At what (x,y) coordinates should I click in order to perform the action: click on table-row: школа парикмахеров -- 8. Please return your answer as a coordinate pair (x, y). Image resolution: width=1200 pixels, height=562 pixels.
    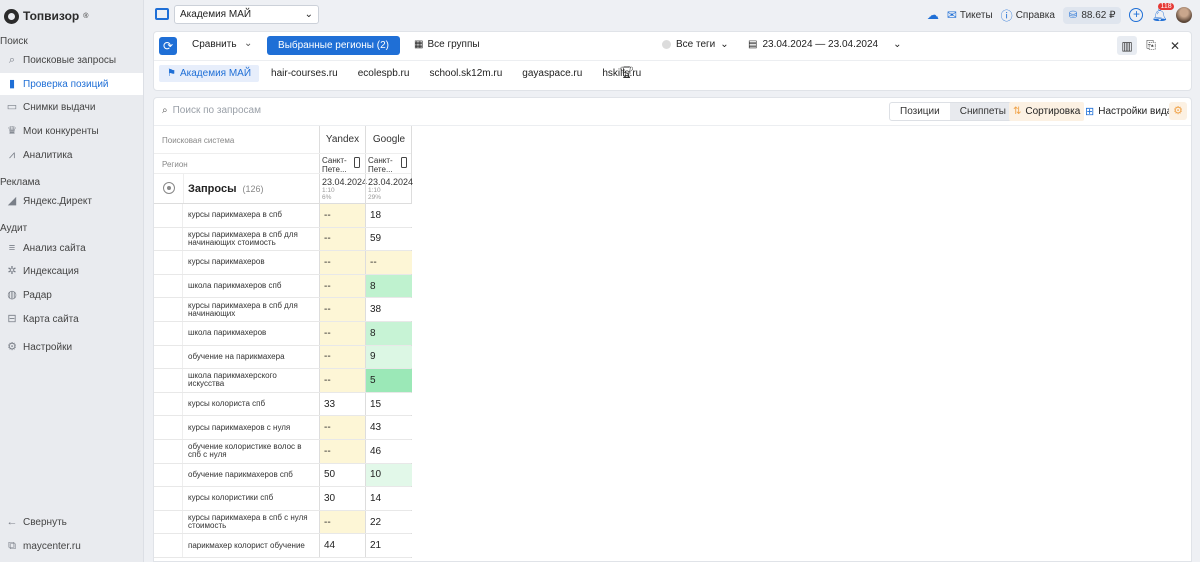
    Looking at the image, I should click on (283, 333).